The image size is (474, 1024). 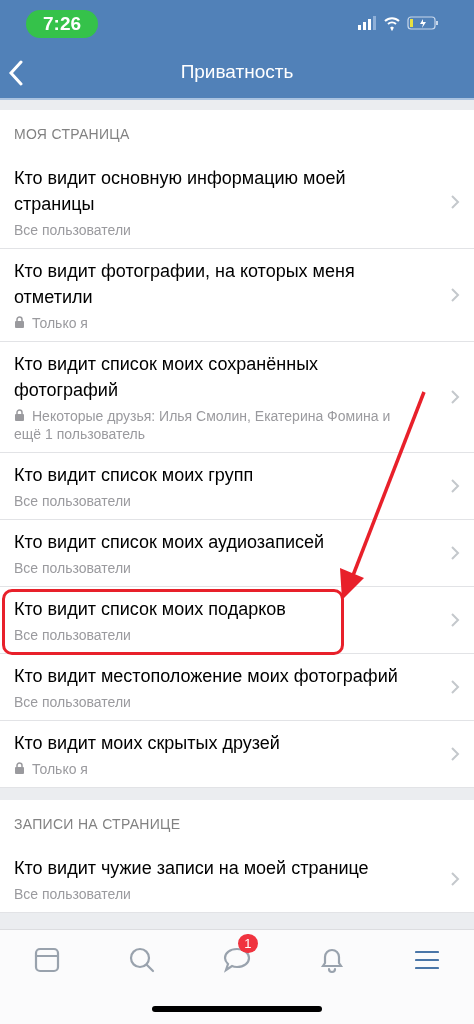 I want to click on setting-title: Кто видит моих скрытых друзей, so click(x=147, y=743).